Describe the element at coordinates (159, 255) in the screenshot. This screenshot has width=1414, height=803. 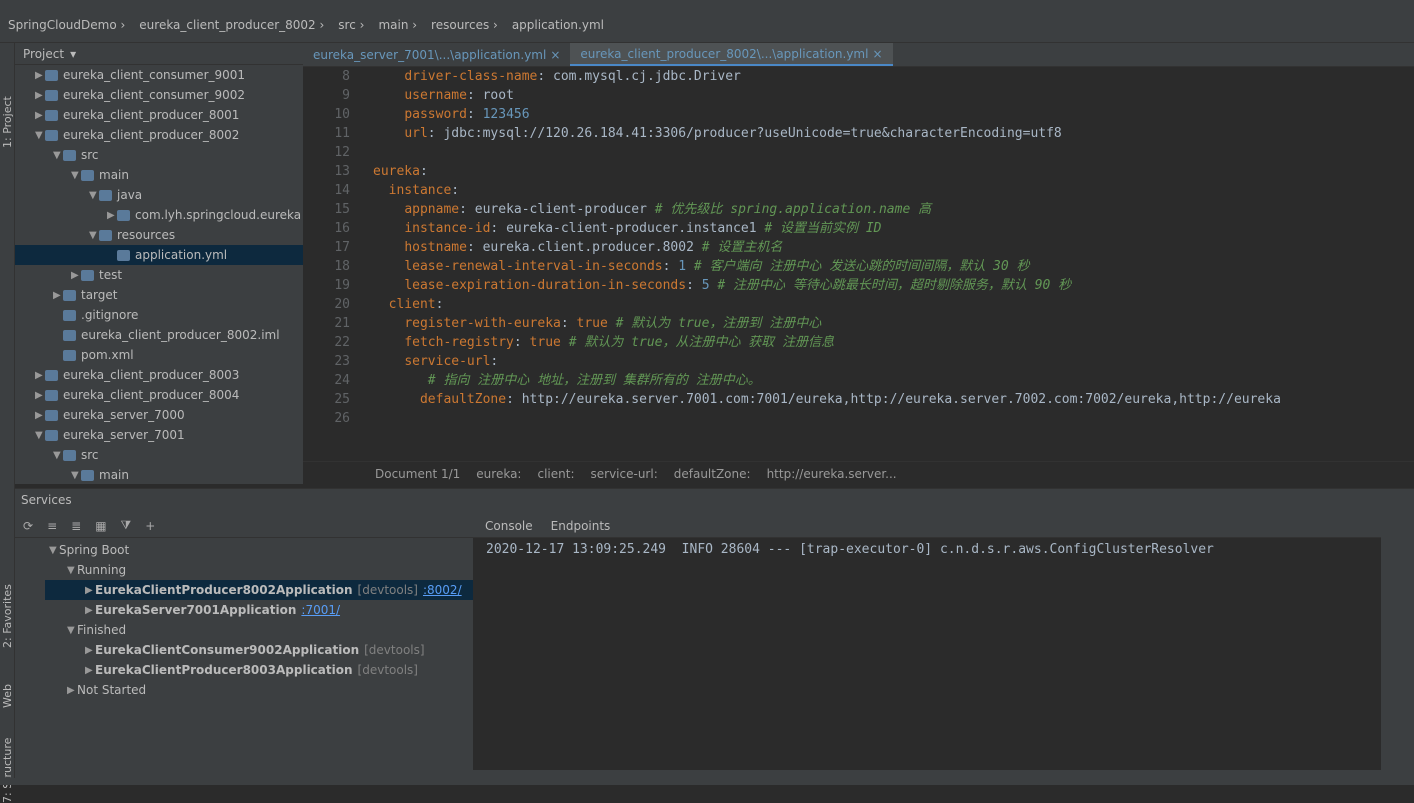
I see `project-tree-item: application.yml` at that location.